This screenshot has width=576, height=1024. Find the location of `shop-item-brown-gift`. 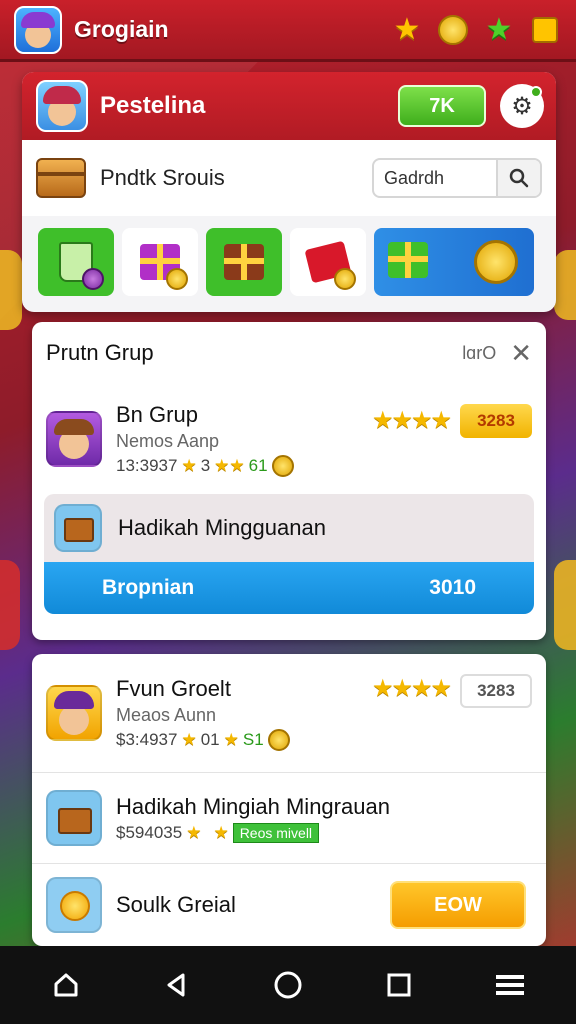

shop-item-brown-gift is located at coordinates (244, 262).